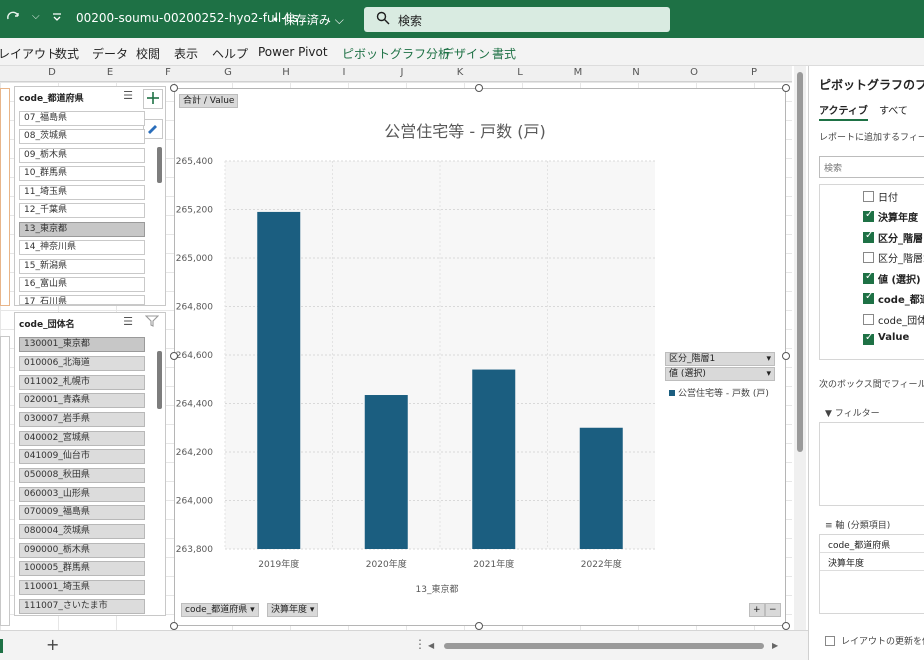 The height and width of the screenshot is (660, 924). I want to click on add-sheet-button: +, so click(52, 644).